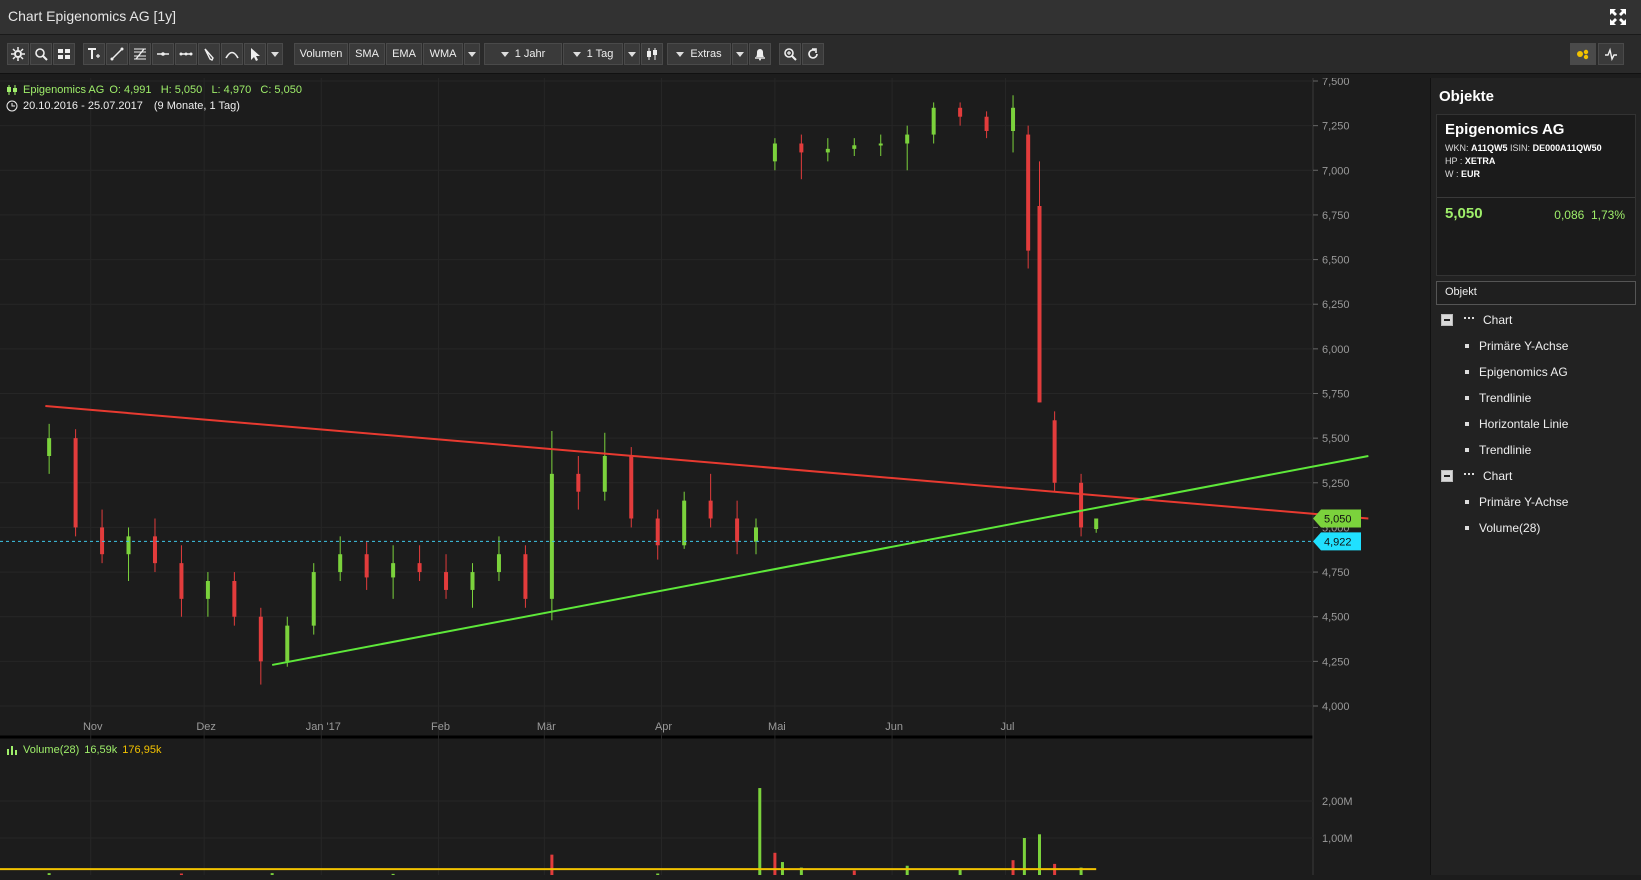 This screenshot has height=880, width=1641. Describe the element at coordinates (1337, 839) in the screenshot. I see `volume-tick-label: 1,00M` at that location.